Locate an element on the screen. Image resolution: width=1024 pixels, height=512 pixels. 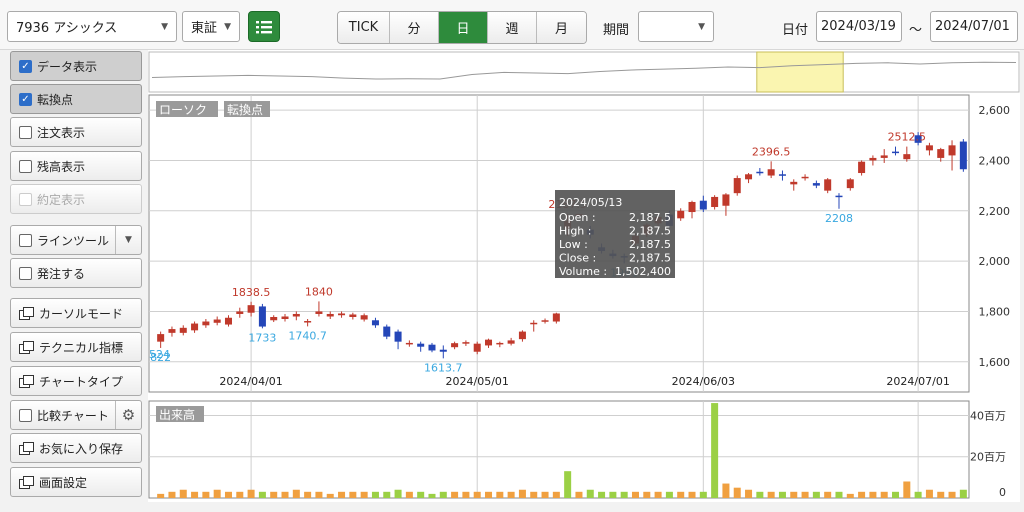
chevron-down-icon: ▼ is located at coordinates (128, 240).